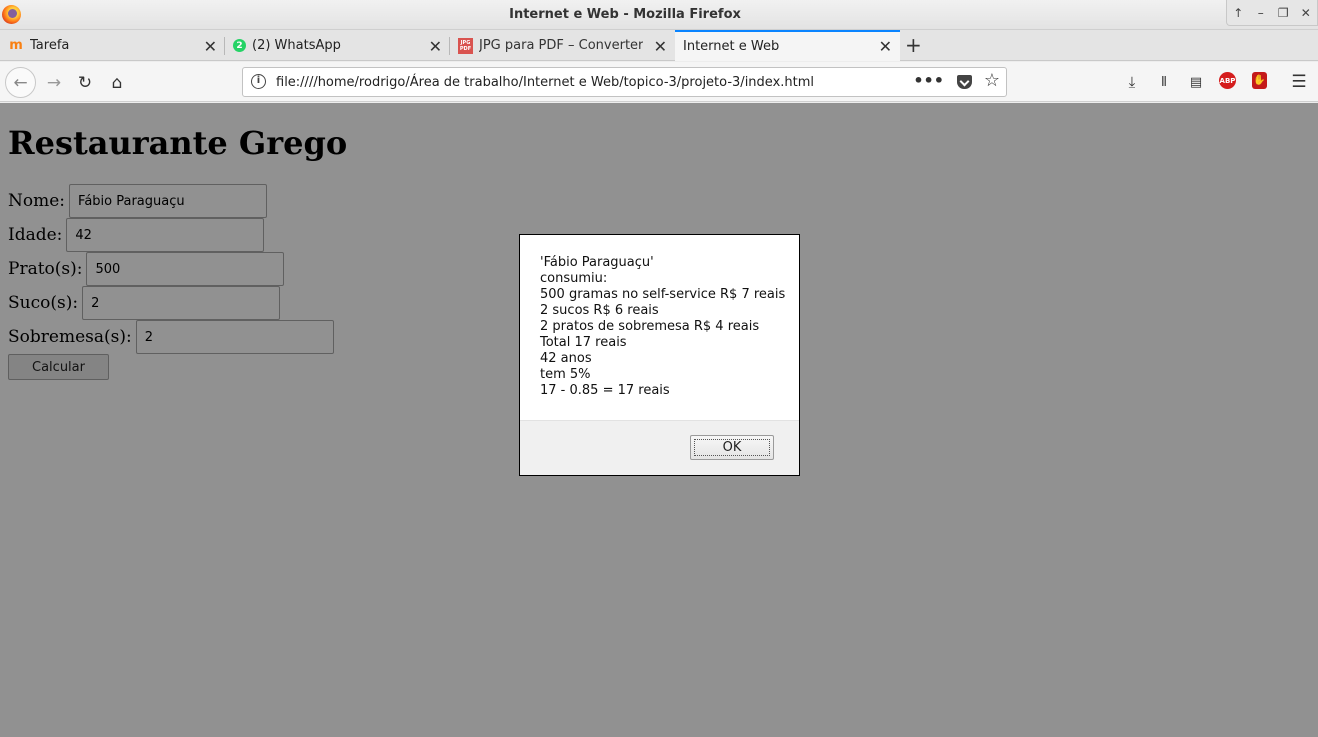 Image resolution: width=1318 pixels, height=737 pixels. What do you see at coordinates (258, 81) in the screenshot?
I see `site-info-icon: i` at bounding box center [258, 81].